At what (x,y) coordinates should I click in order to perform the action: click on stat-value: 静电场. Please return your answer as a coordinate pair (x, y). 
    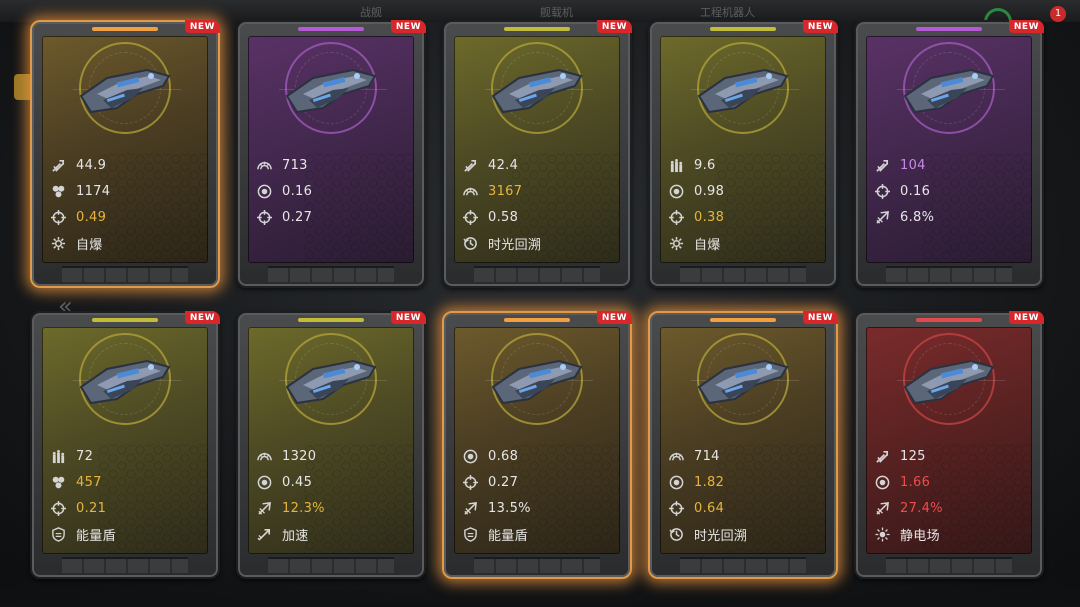
    Looking at the image, I should click on (920, 536).